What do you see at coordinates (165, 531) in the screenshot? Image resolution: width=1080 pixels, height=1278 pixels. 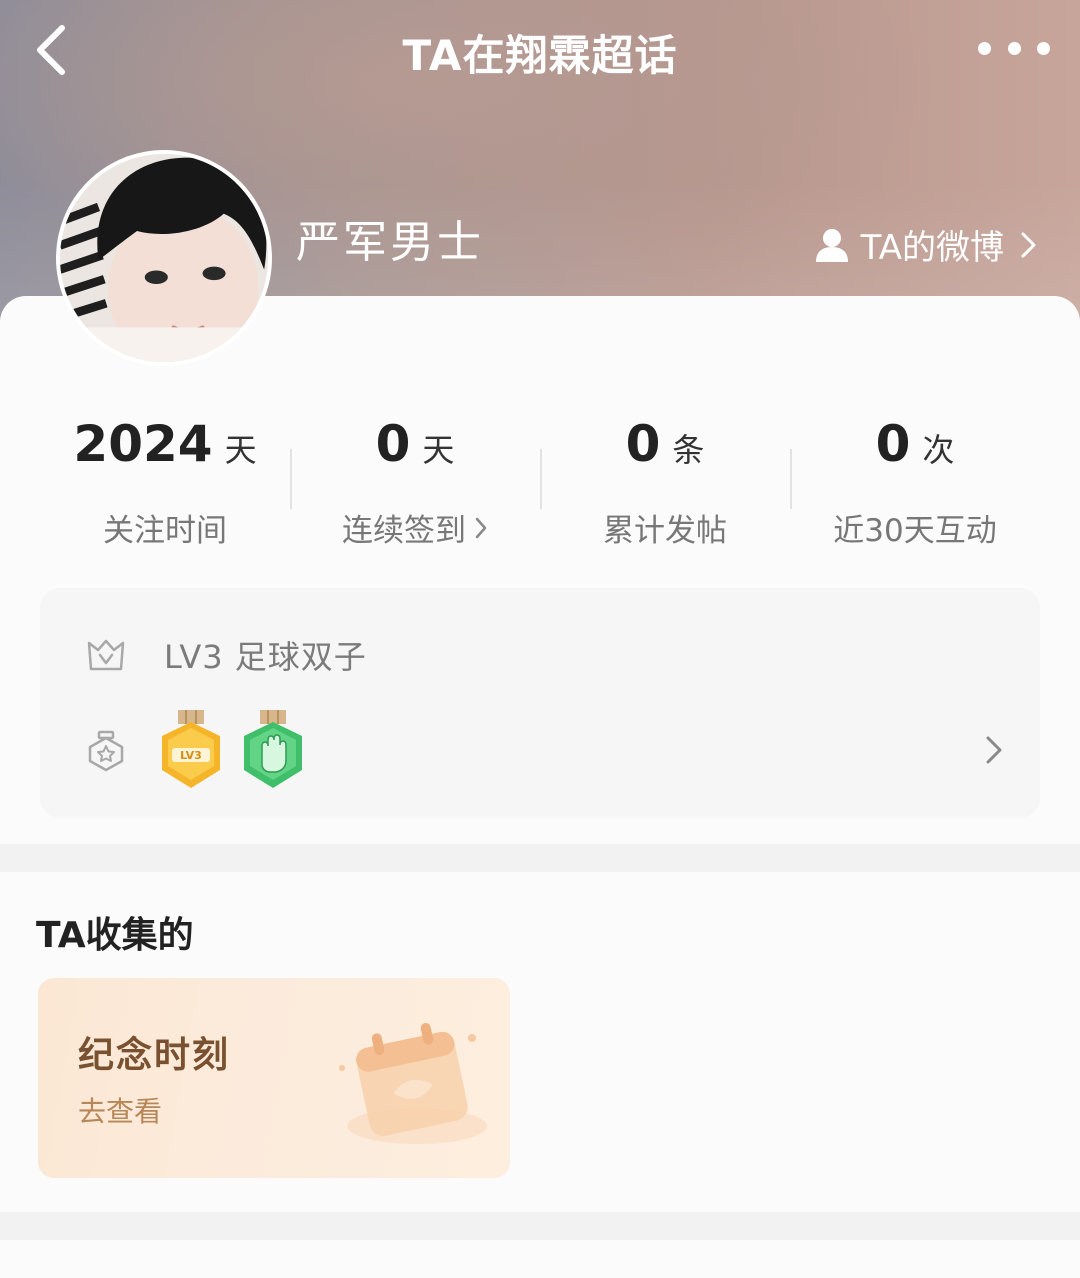 I see `stat-label: 关注时间` at bounding box center [165, 531].